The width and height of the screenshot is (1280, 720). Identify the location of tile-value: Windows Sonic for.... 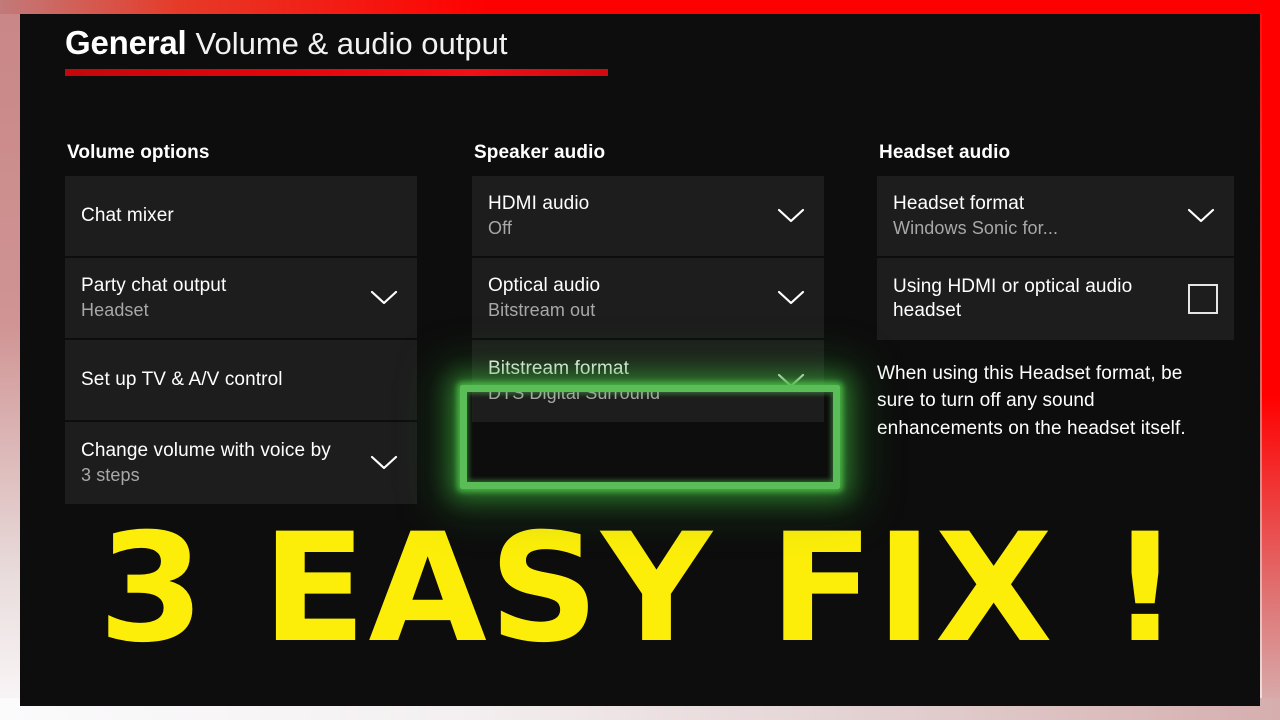
(976, 228).